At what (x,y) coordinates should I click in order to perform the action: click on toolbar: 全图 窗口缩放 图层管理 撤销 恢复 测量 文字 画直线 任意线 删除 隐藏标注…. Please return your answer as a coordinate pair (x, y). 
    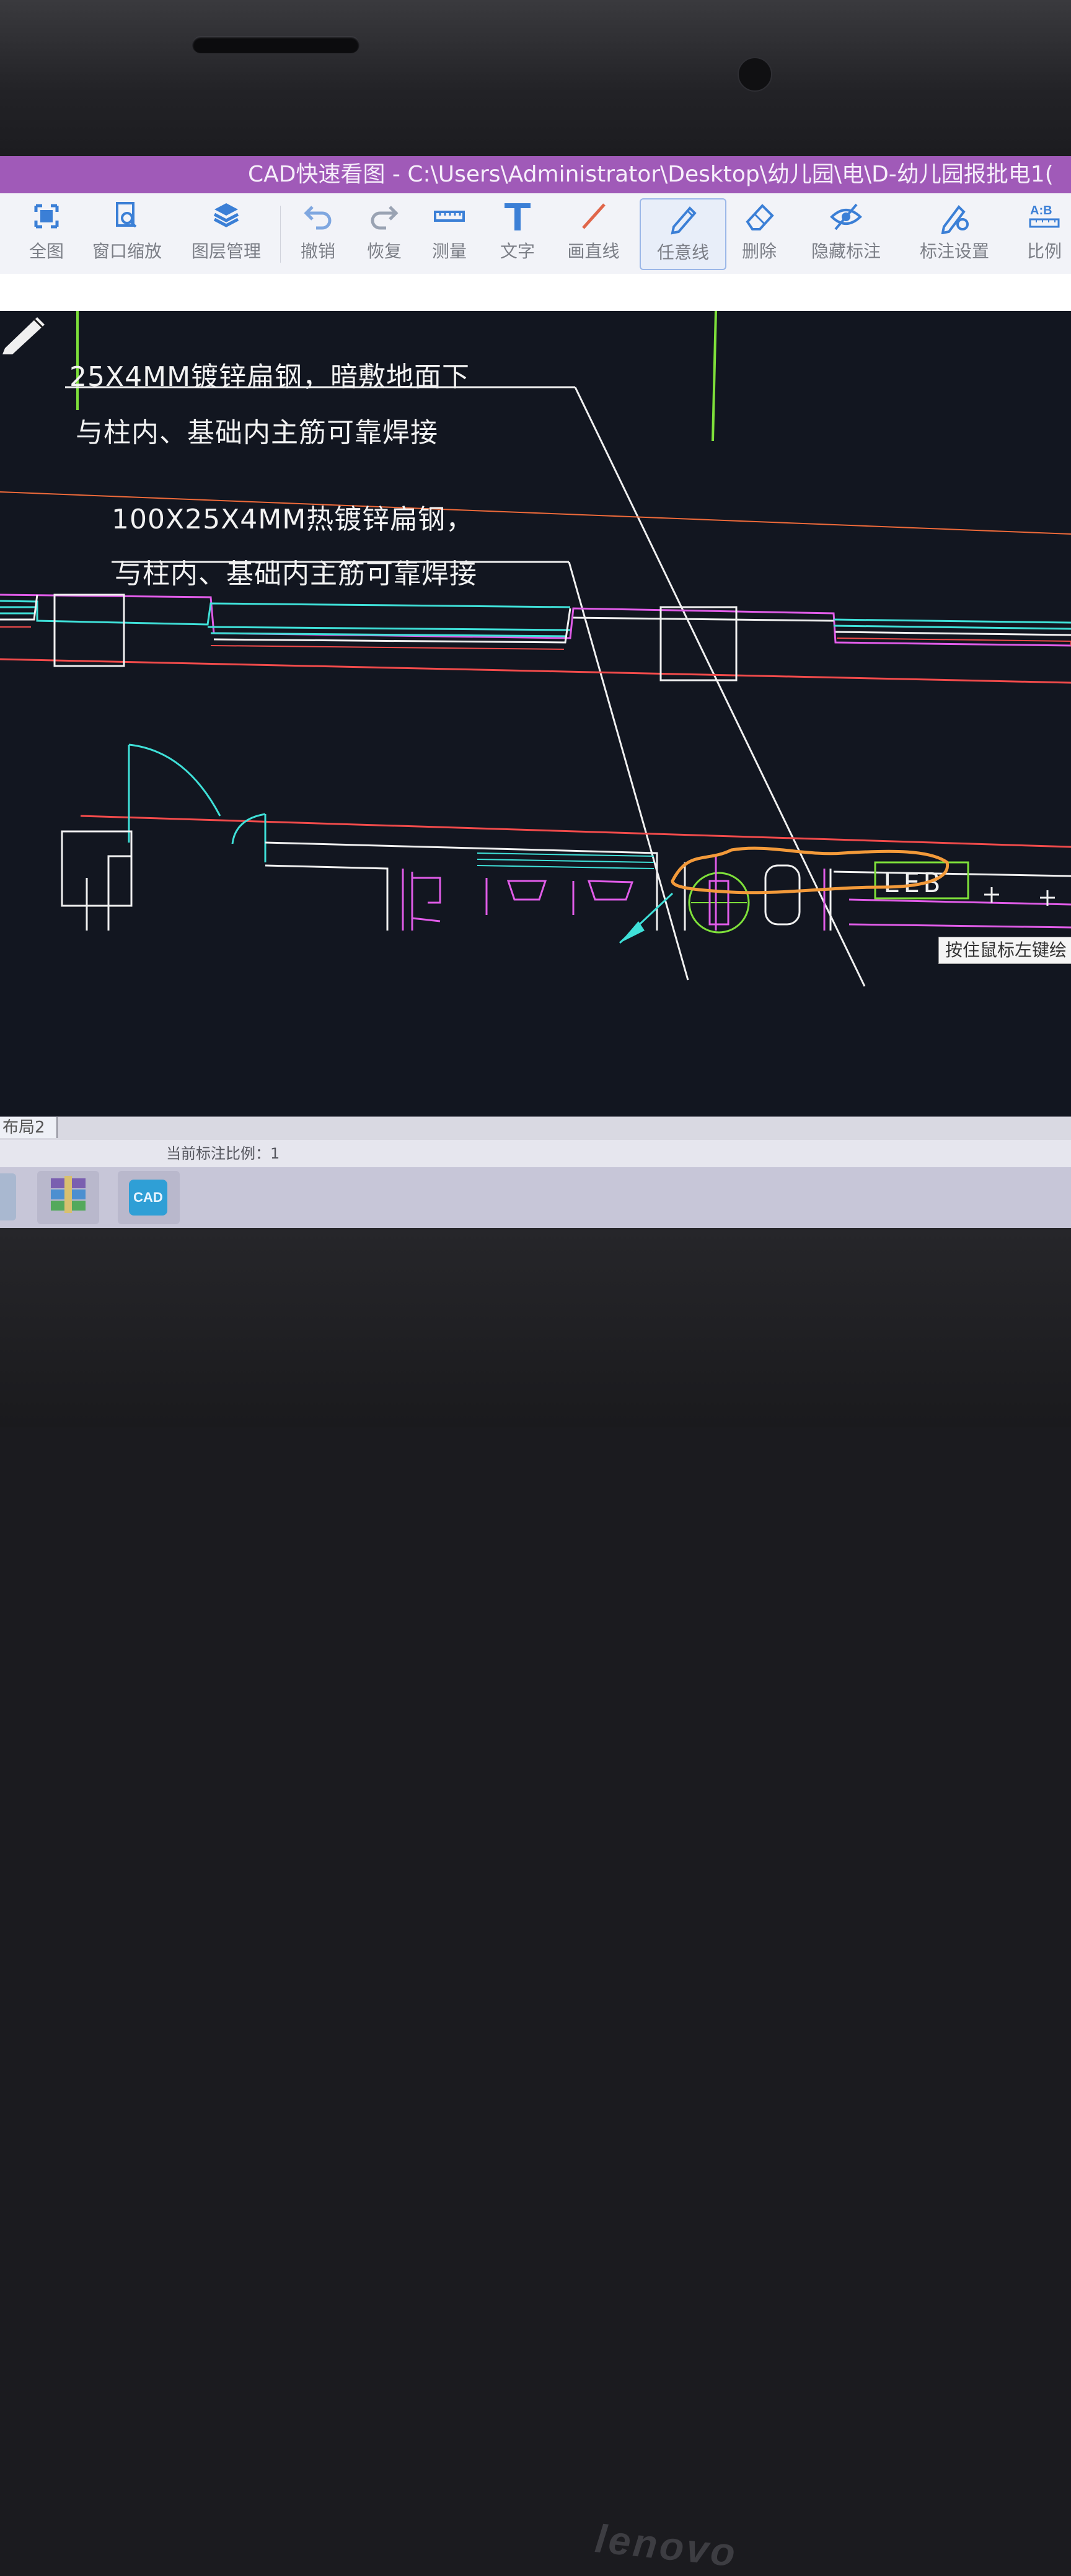
    Looking at the image, I should click on (535, 233).